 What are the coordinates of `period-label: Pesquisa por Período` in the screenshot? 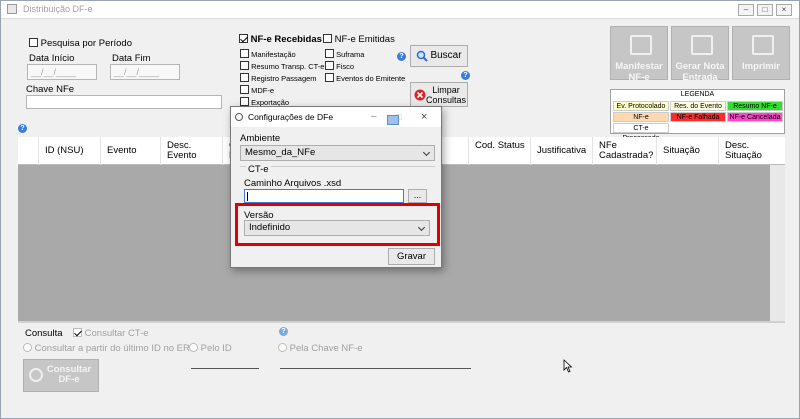 It's located at (86, 43).